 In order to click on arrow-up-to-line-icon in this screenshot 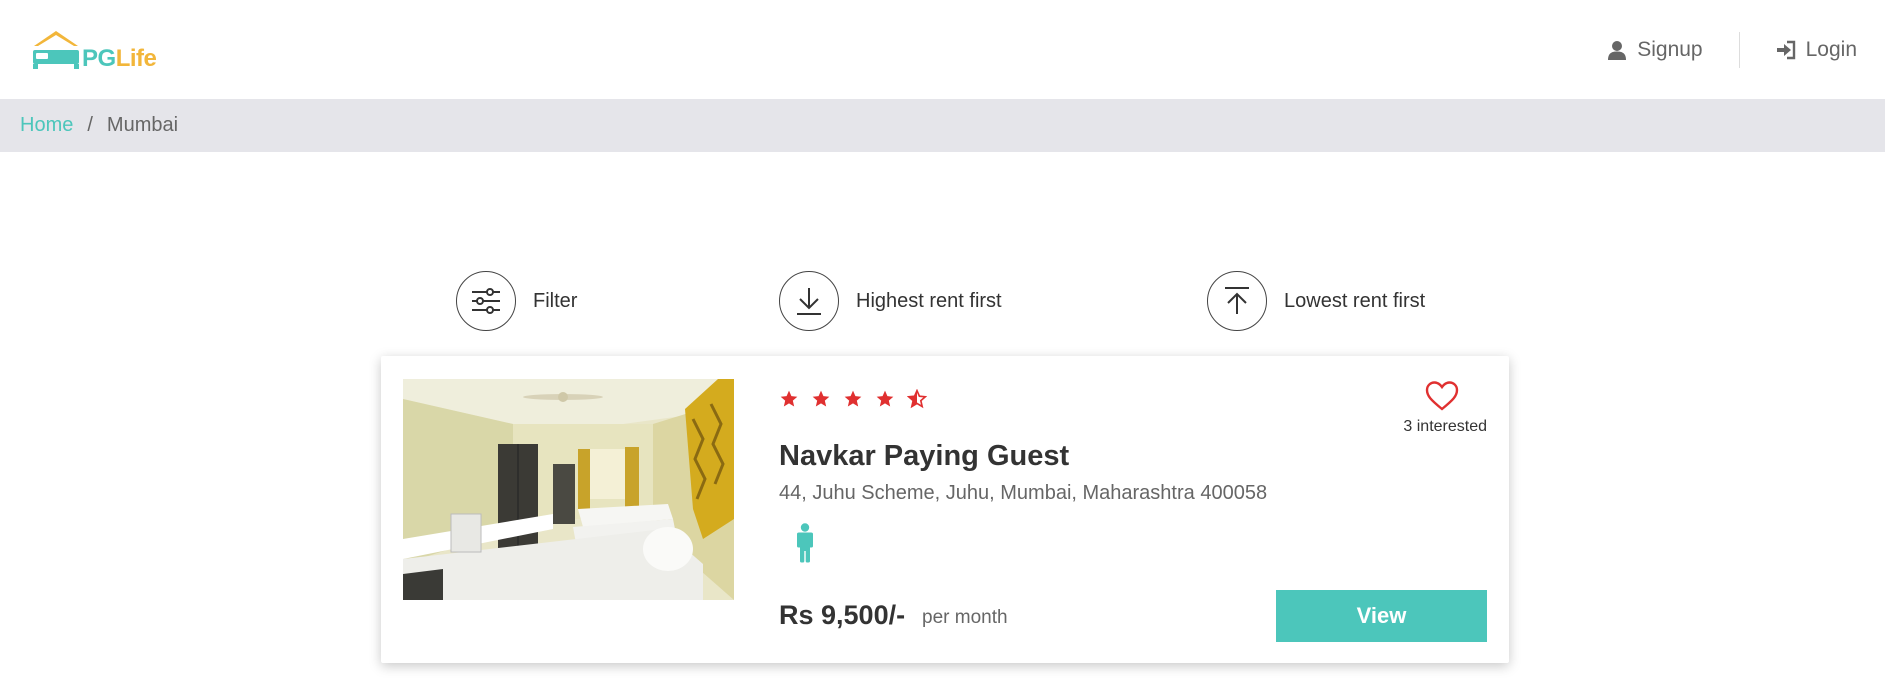, I will do `click(1237, 300)`.